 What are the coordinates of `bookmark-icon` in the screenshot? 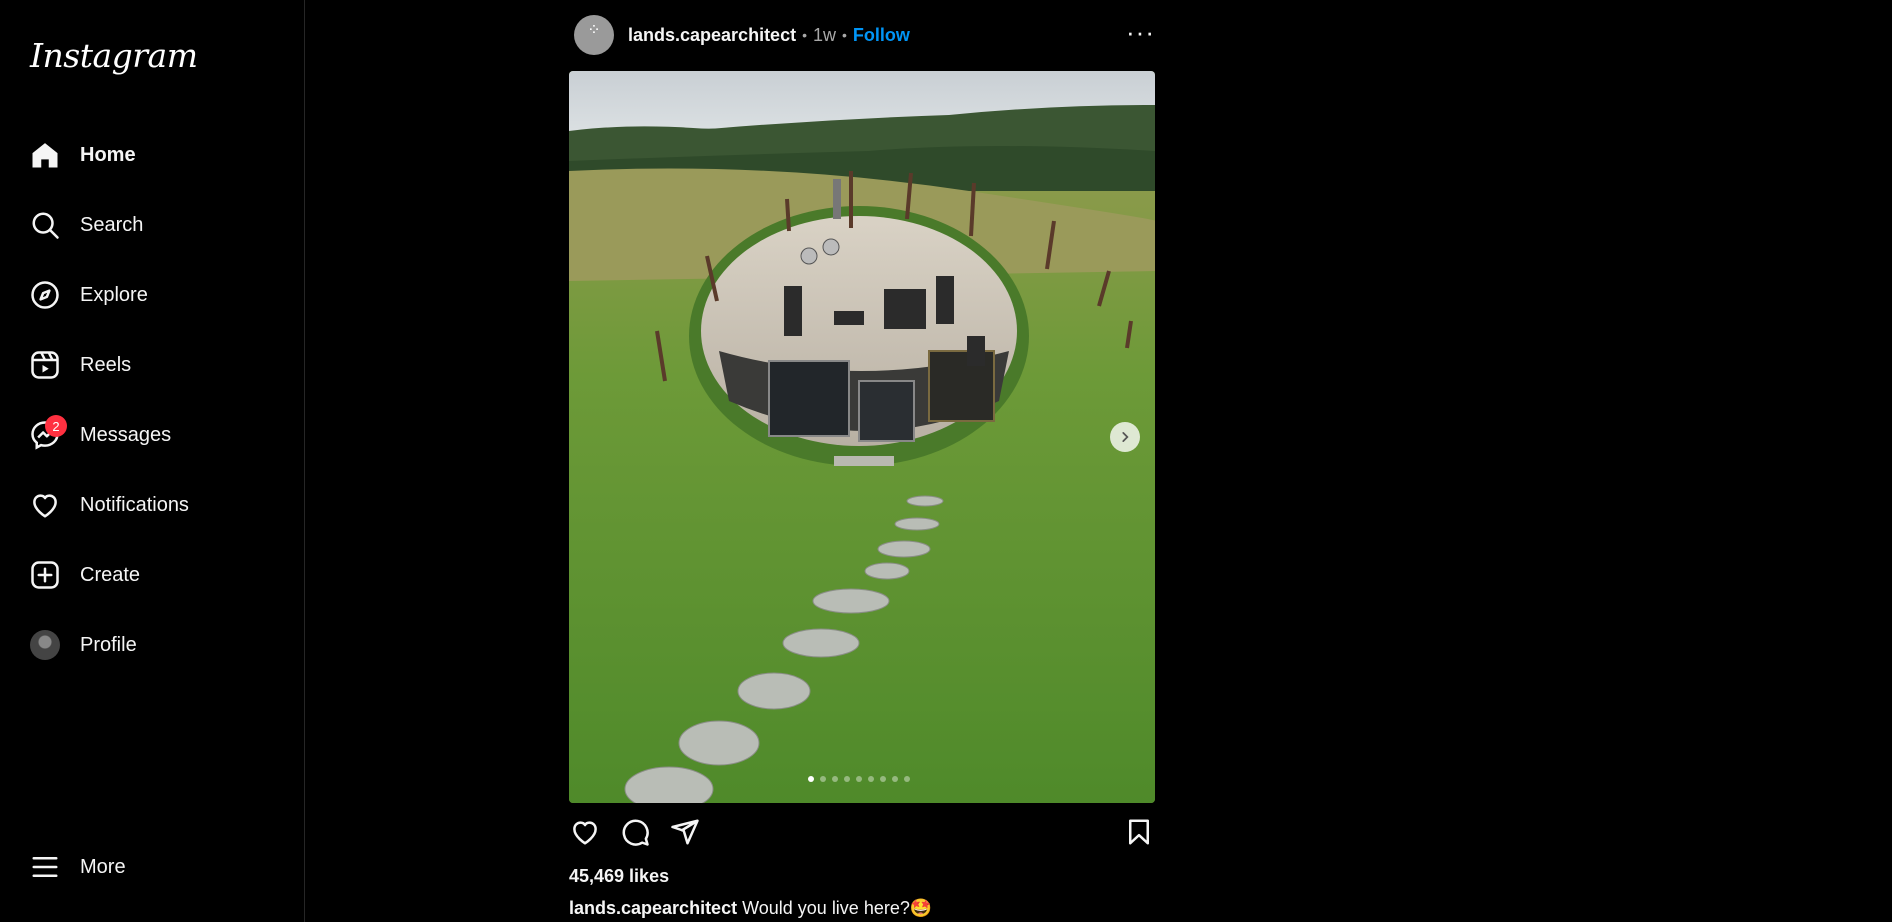 It's located at (1139, 832).